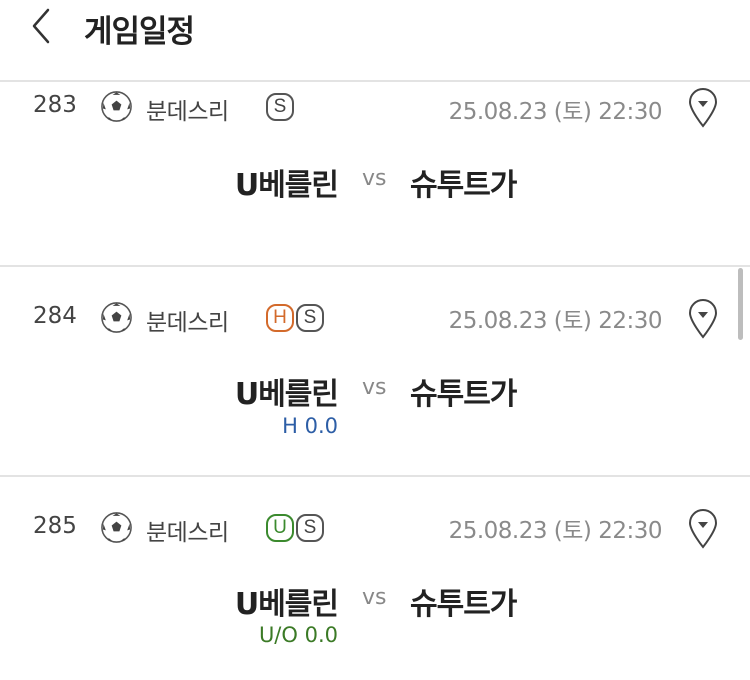  I want to click on game-number: 285, so click(55, 526).